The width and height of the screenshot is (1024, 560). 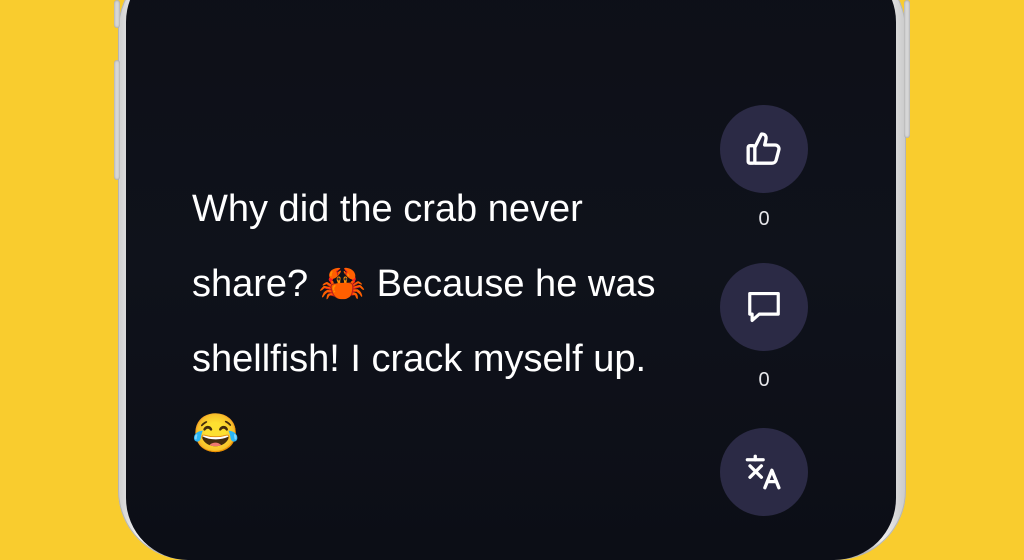 What do you see at coordinates (764, 219) in the screenshot?
I see `like-count: 0` at bounding box center [764, 219].